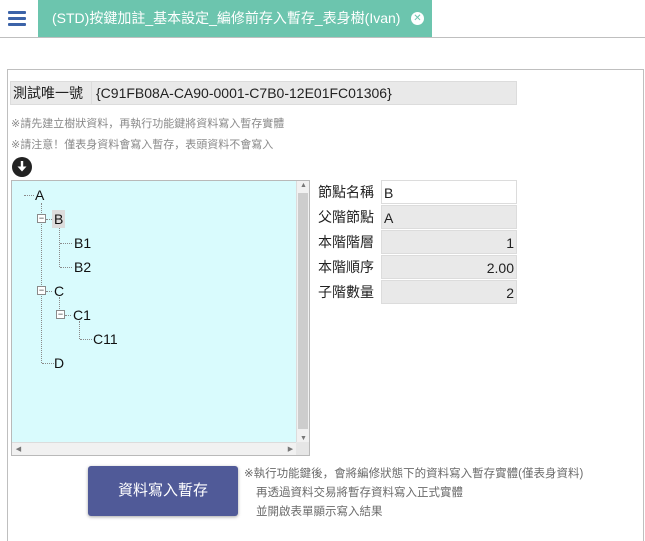 Image resolution: width=645 pixels, height=541 pixels. I want to click on tree-node-c1: C1, so click(82, 315).